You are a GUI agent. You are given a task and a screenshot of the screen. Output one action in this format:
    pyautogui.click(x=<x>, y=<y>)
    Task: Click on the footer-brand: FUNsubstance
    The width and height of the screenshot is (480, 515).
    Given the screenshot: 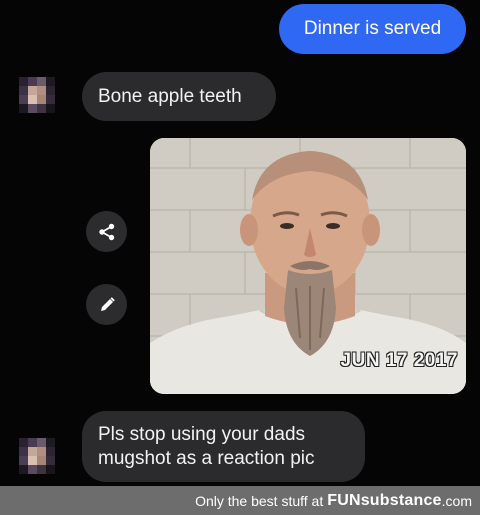 What is the action you would take?
    pyautogui.click(x=384, y=500)
    